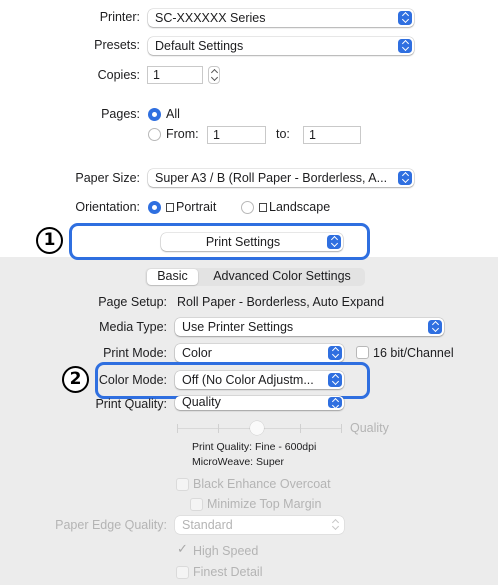 The height and width of the screenshot is (585, 498). I want to click on print-quality-popup: Quality, so click(259, 403).